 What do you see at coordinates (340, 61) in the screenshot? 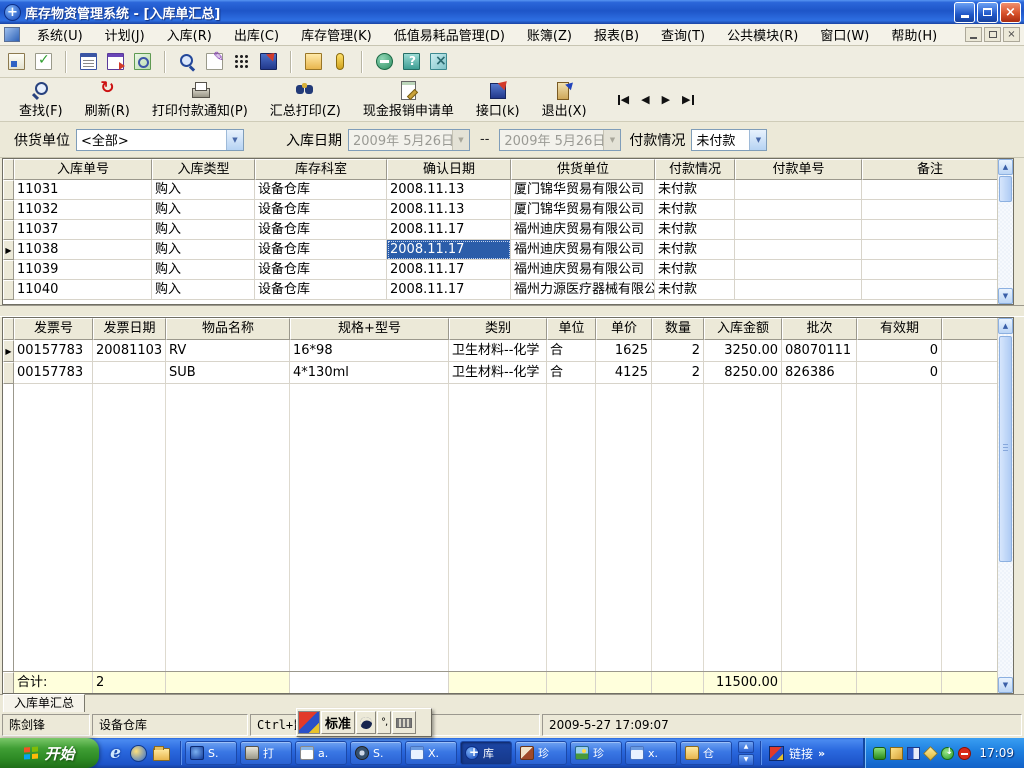
I see `thermometer-key-icon` at bounding box center [340, 61].